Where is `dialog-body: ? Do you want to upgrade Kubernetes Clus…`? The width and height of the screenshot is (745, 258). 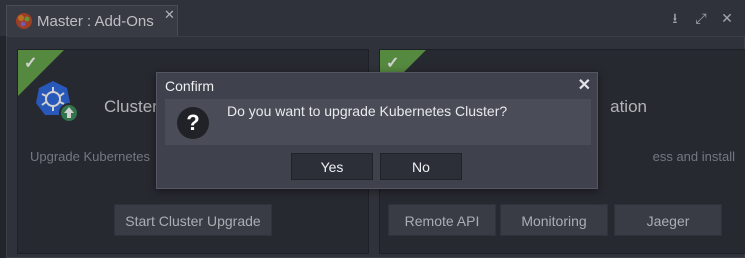 dialog-body: ? Do you want to upgrade Kubernetes Clus… is located at coordinates (378, 122).